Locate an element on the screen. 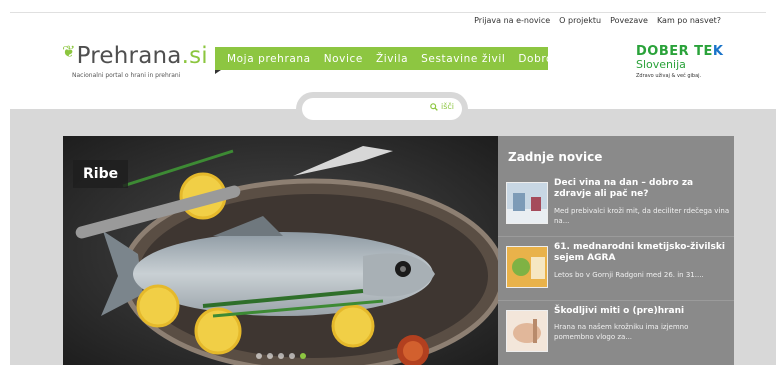 The height and width of the screenshot is (365, 776). link-about-project: O projektu is located at coordinates (580, 20).